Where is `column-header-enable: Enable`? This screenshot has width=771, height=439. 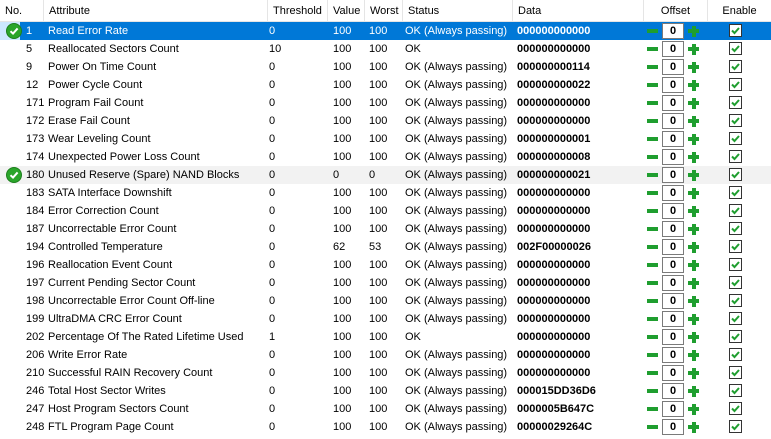
column-header-enable: Enable is located at coordinates (739, 11).